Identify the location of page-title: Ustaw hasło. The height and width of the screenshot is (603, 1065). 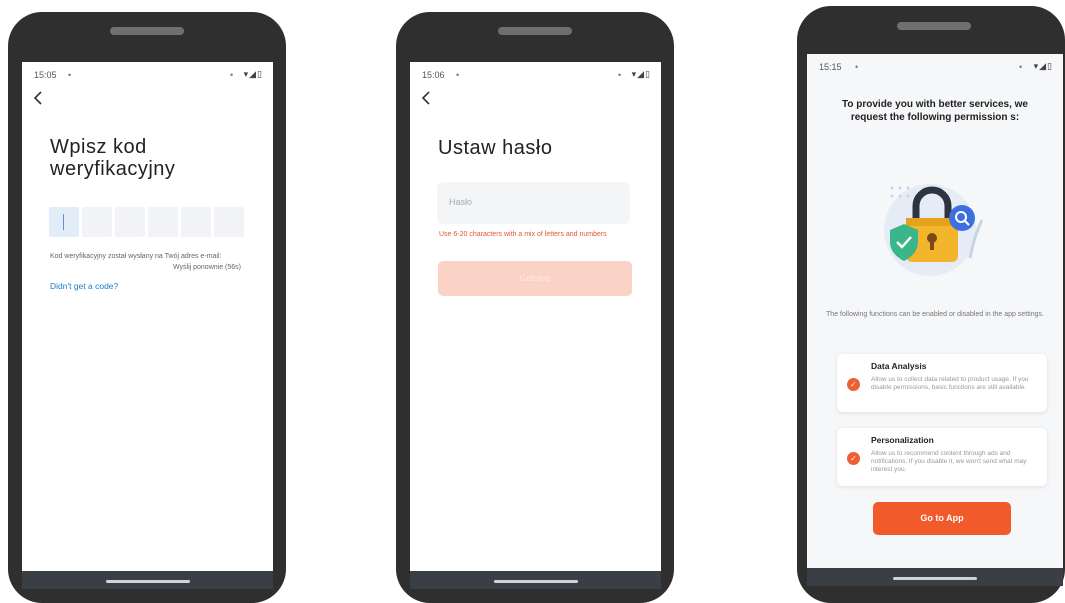
(495, 148).